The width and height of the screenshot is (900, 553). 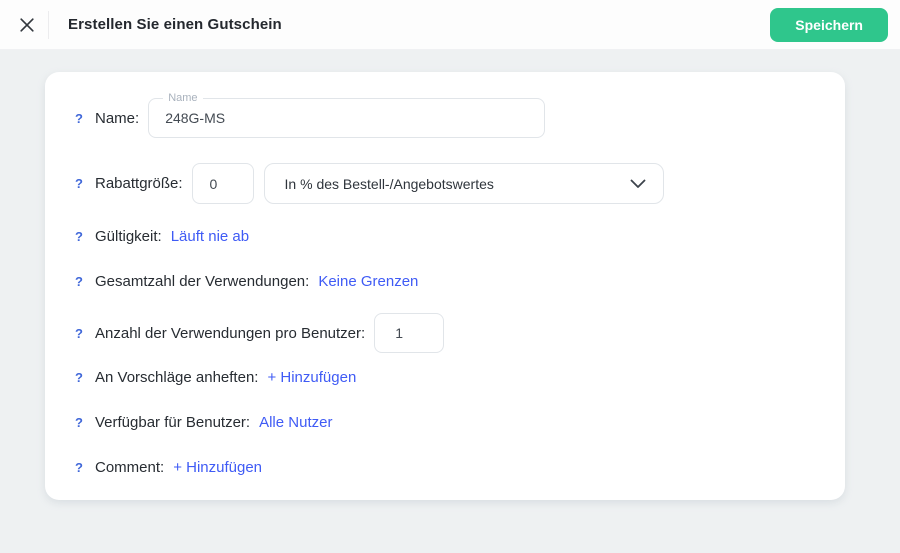 What do you see at coordinates (175, 24) in the screenshot?
I see `page-title: Erstellen Sie einen Gutschein` at bounding box center [175, 24].